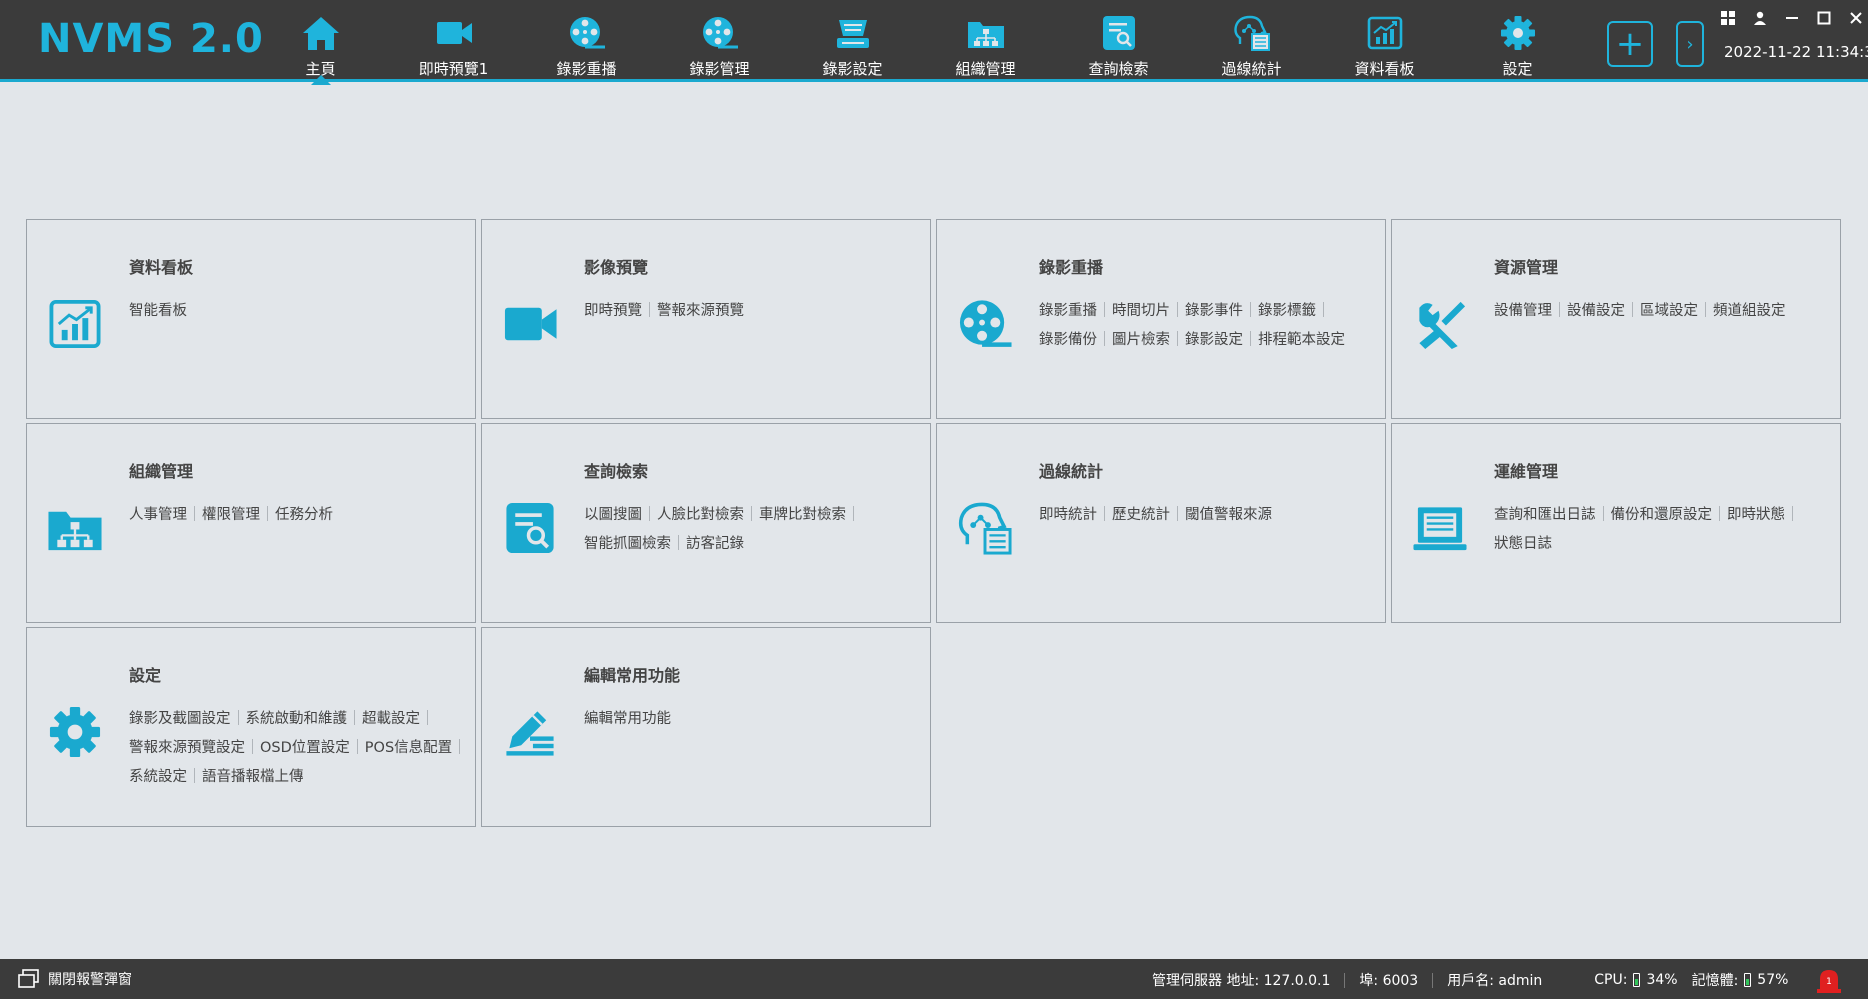 This screenshot has height=999, width=1868. What do you see at coordinates (586, 69) in the screenshot?
I see `nav-label: 錄影重播` at bounding box center [586, 69].